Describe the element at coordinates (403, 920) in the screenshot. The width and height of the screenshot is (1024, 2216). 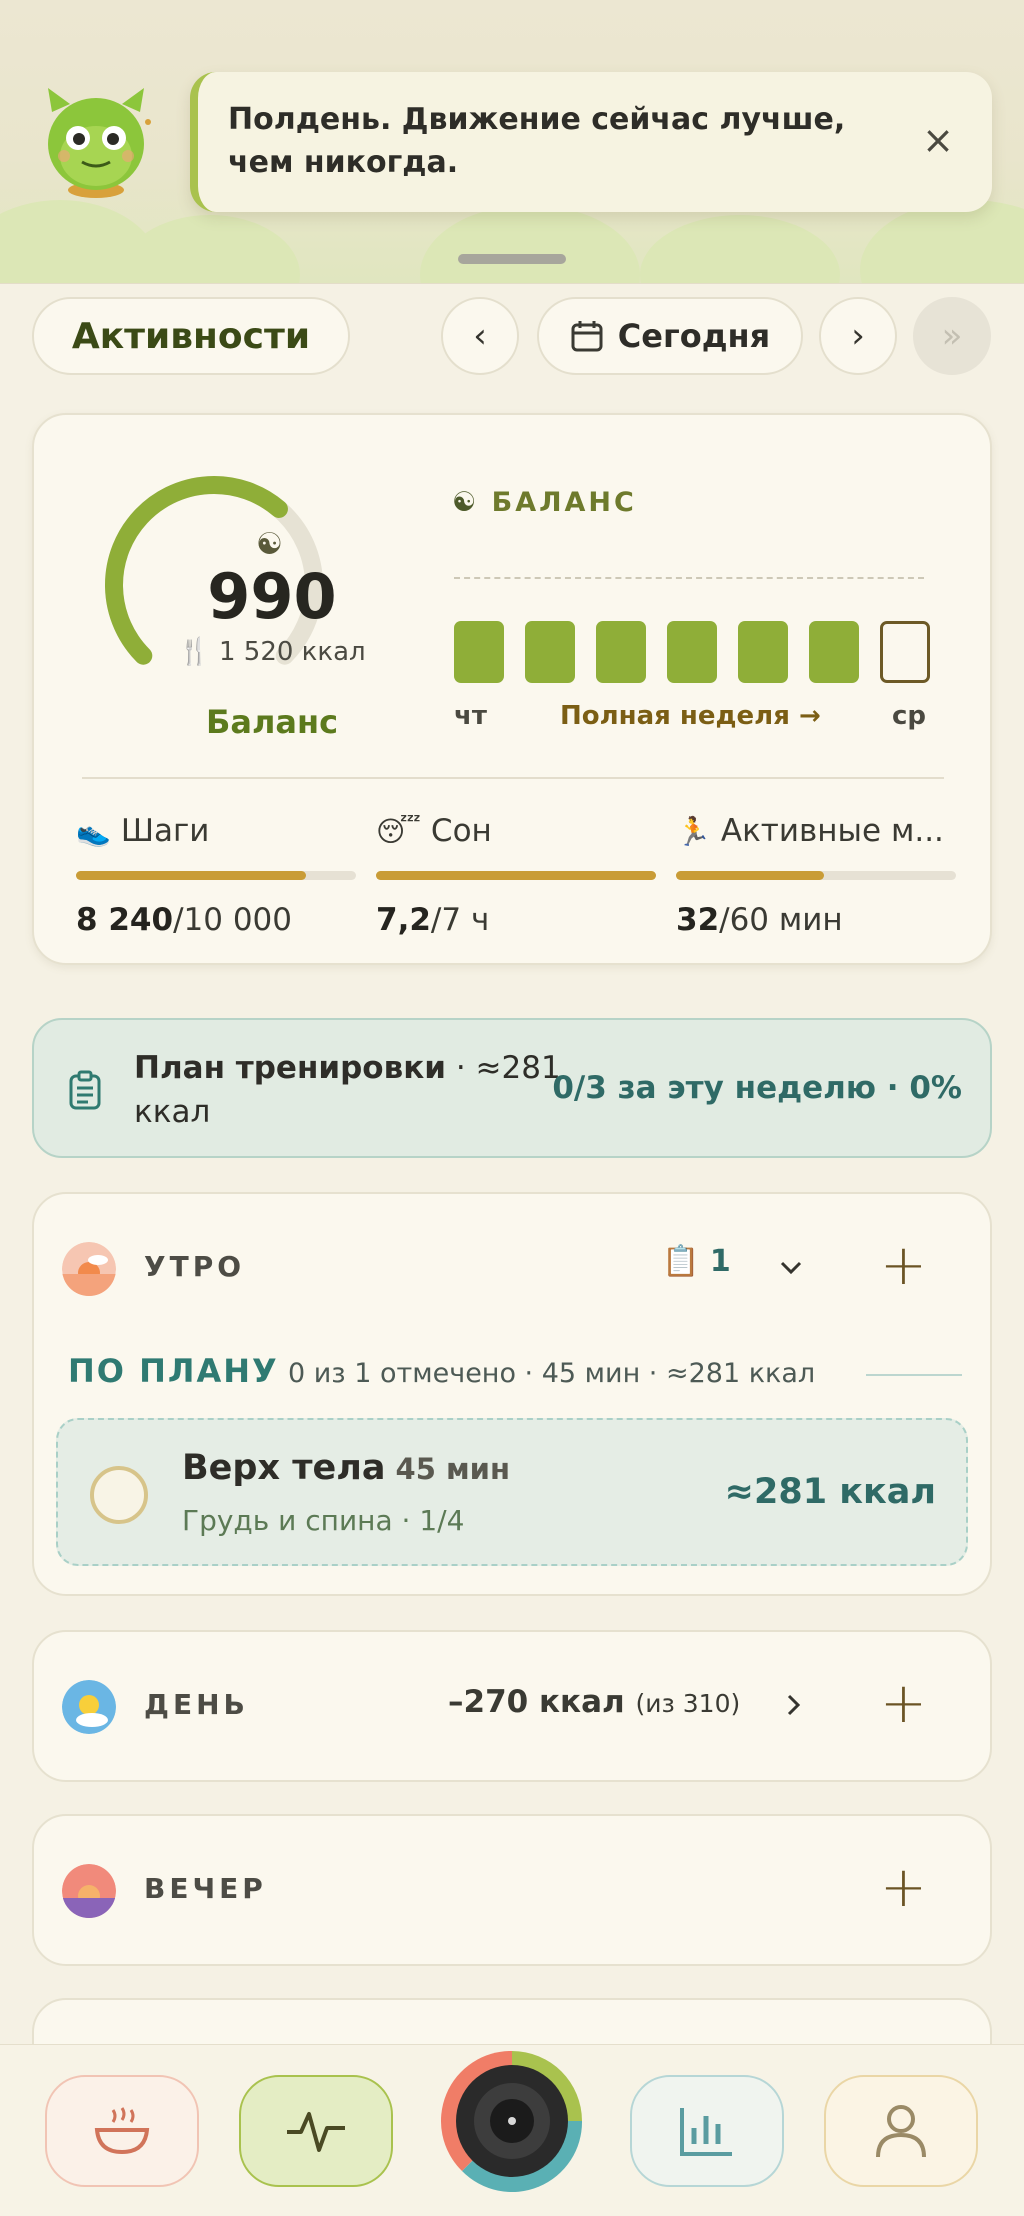
I see `metric-value: 7,2` at that location.